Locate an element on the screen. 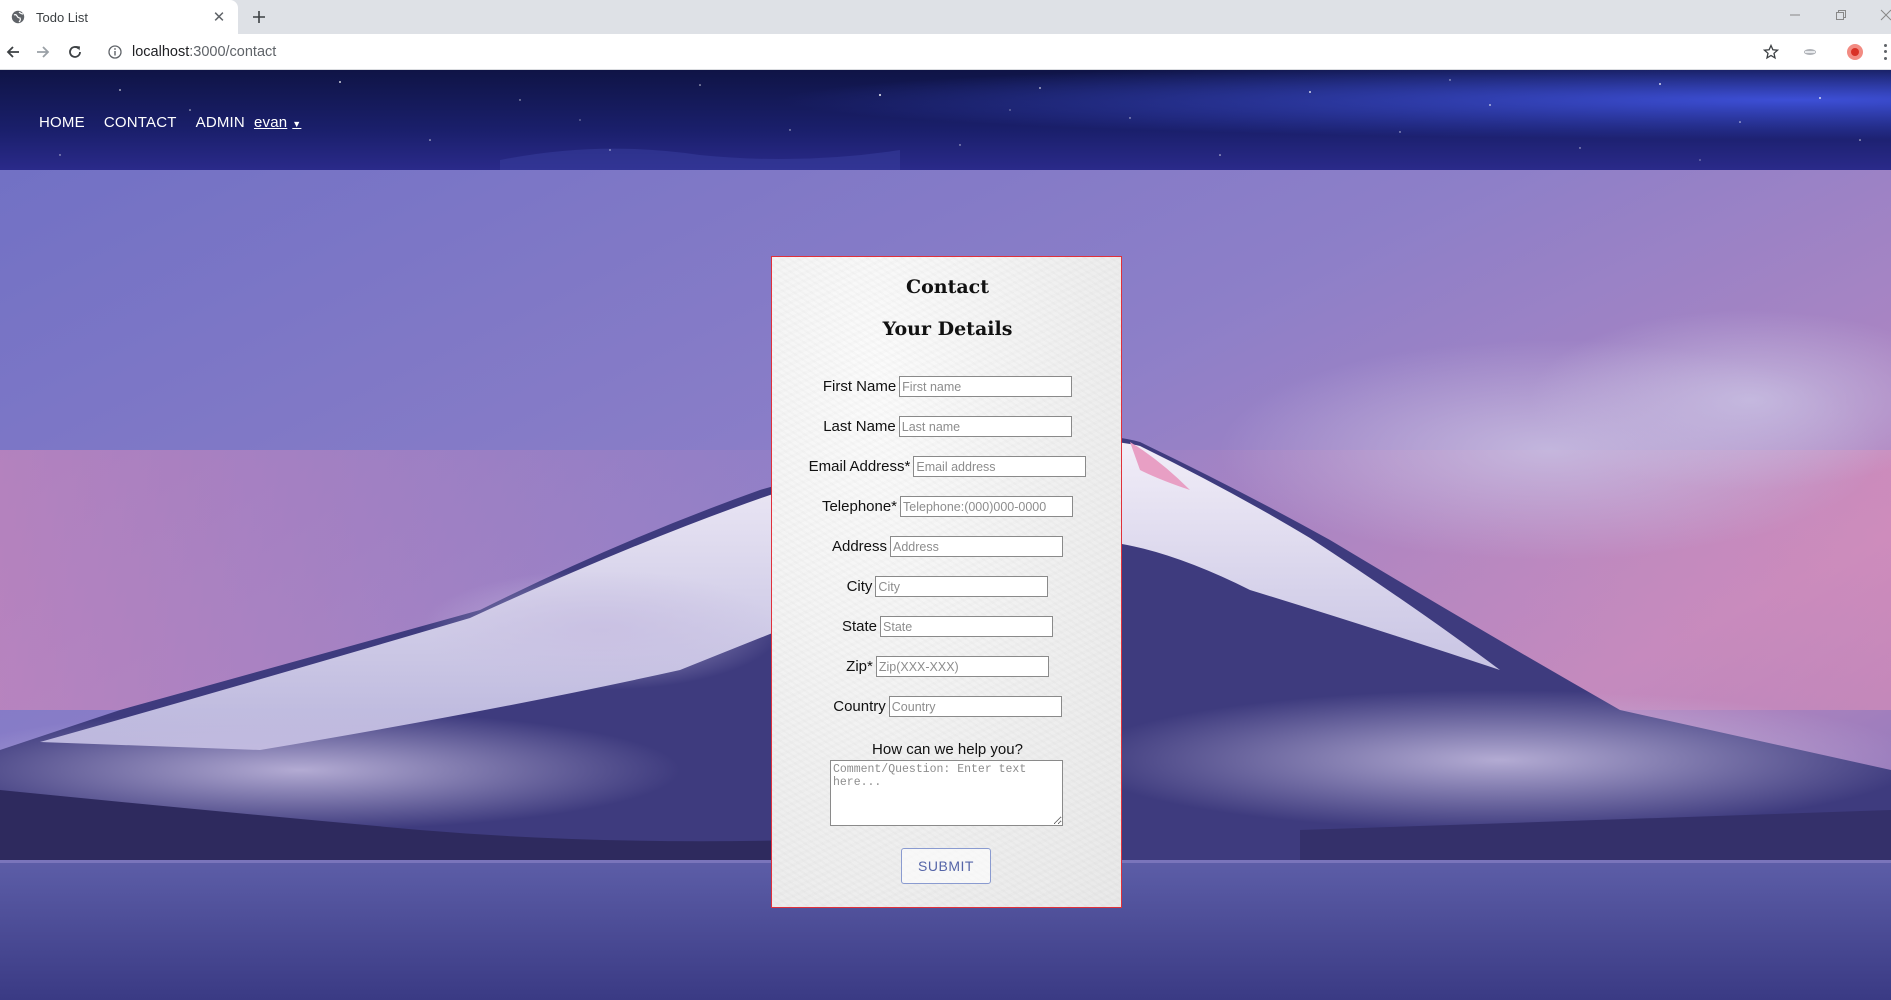  help-label: How can we help you? is located at coordinates (947, 749).